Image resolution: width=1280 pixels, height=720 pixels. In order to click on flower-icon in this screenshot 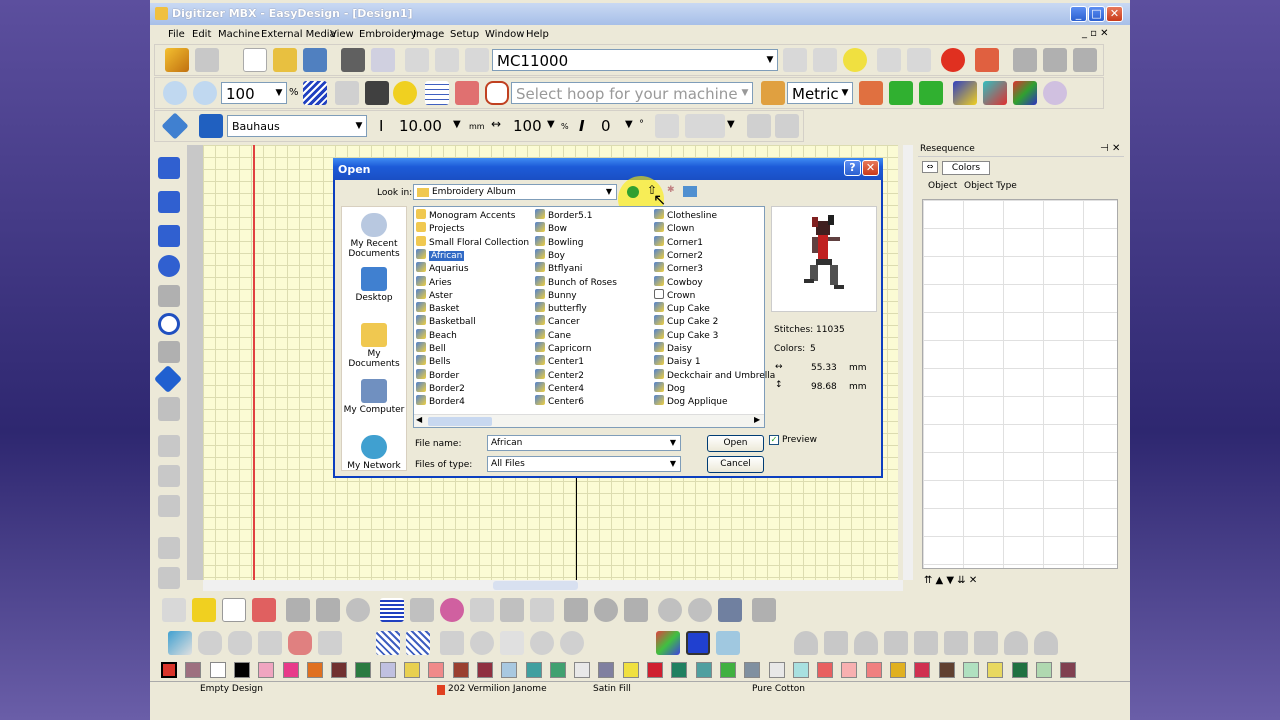, I will do `click(1055, 93)`.